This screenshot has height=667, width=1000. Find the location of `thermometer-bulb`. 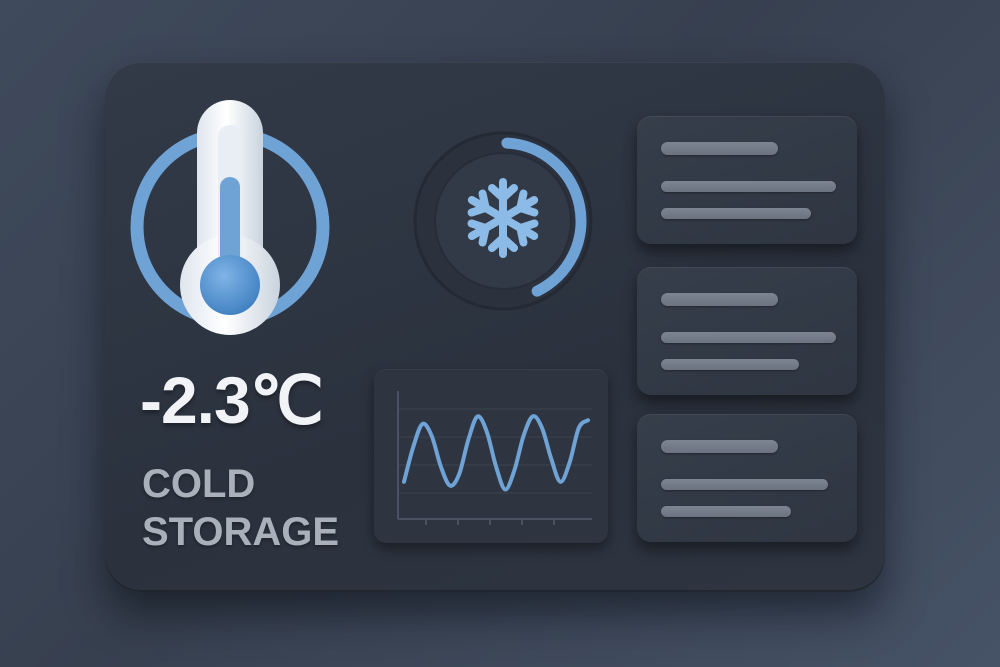

thermometer-bulb is located at coordinates (230, 285).